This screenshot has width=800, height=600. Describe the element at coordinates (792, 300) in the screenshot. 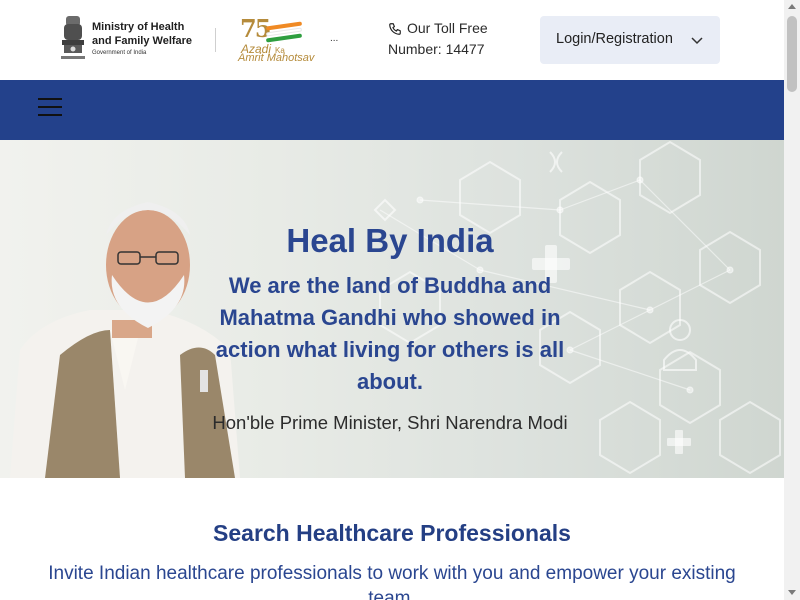

I see `page-scrollbar` at that location.